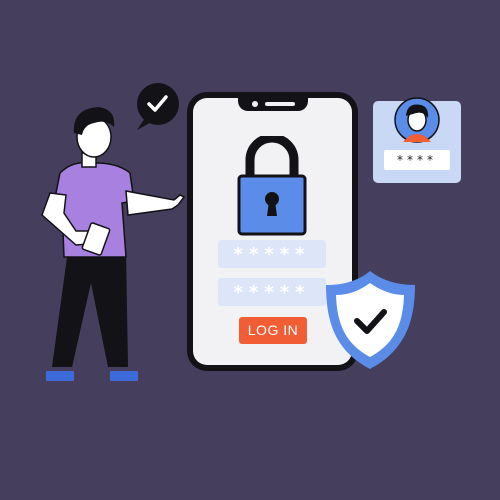 The image size is (500, 500). Describe the element at coordinates (279, 104) in the screenshot. I see `speaker-bar` at that location.